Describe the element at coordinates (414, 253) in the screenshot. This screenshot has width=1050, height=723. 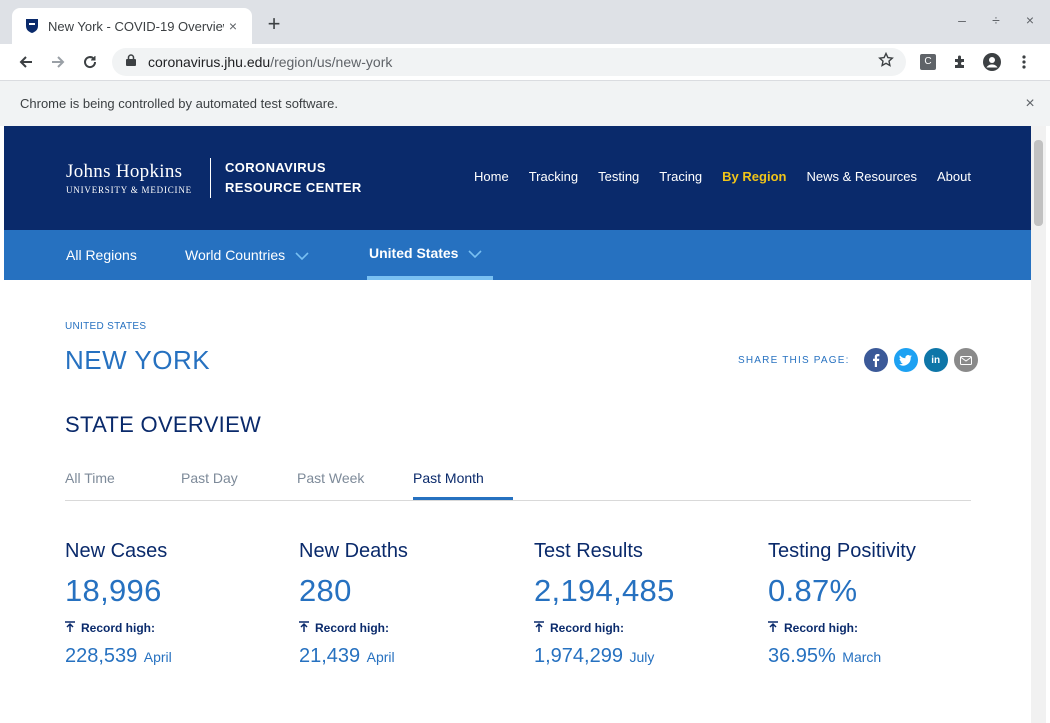
I see `subnav-united-states-label: United States` at that location.